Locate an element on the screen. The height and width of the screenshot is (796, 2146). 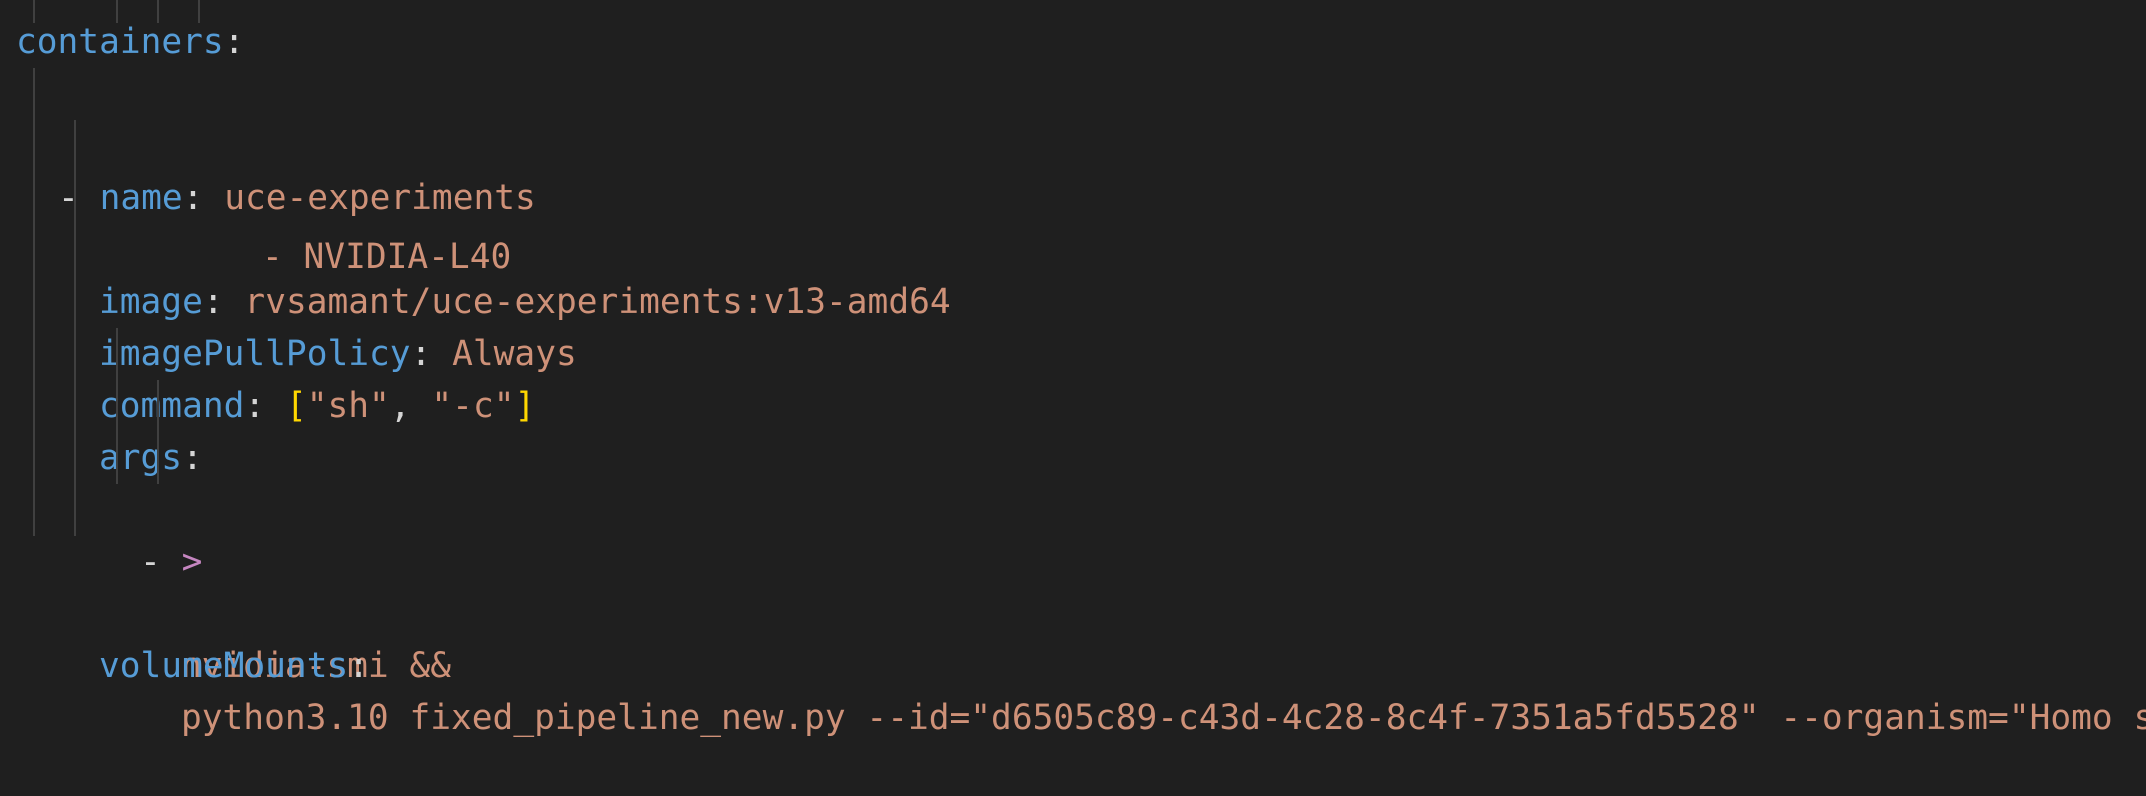
yaml-key: imagePullPolicy is located at coordinates (255, 354).